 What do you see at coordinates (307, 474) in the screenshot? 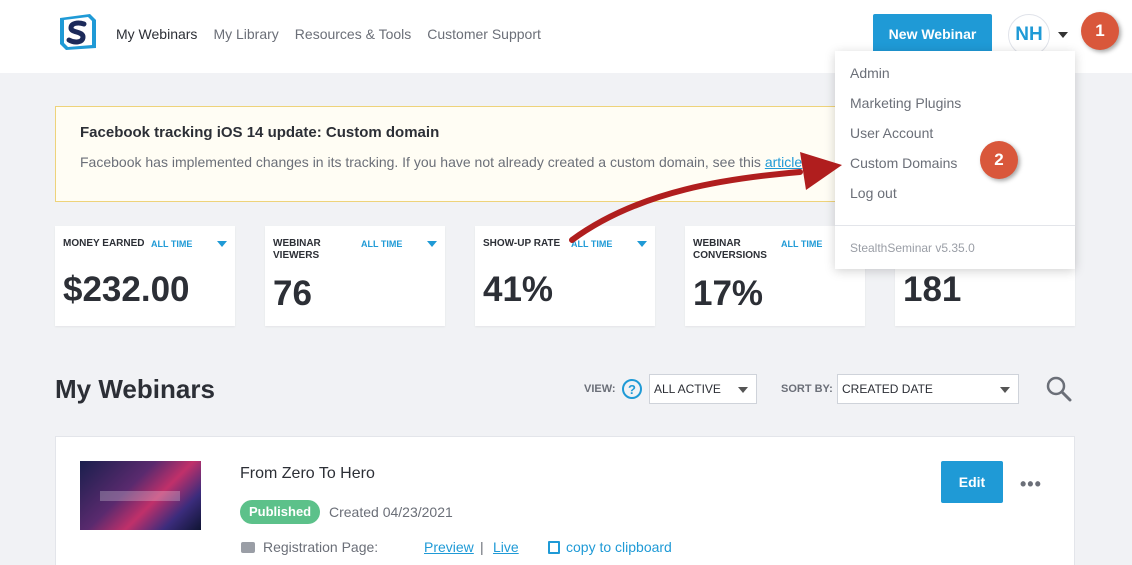
I see `webinar-title: From Zero To Hero` at bounding box center [307, 474].